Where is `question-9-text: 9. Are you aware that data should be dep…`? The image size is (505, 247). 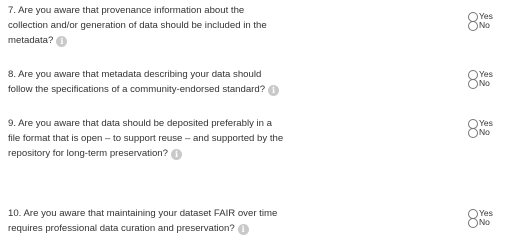 question-9-text: 9. Are you aware that data should be dep… is located at coordinates (212, 138).